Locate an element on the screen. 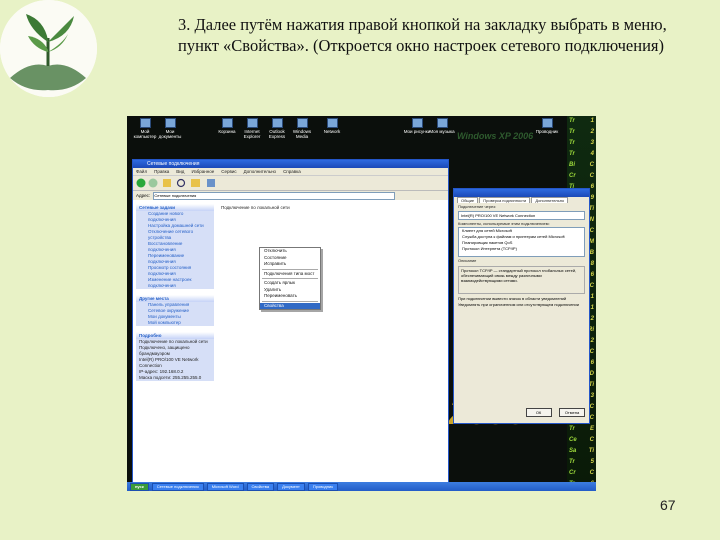 Image resolution: width=720 pixels, height=540 pixels. adapter-field: Intel(R) PRO/100 VE Network Connection is located at coordinates (521, 215).